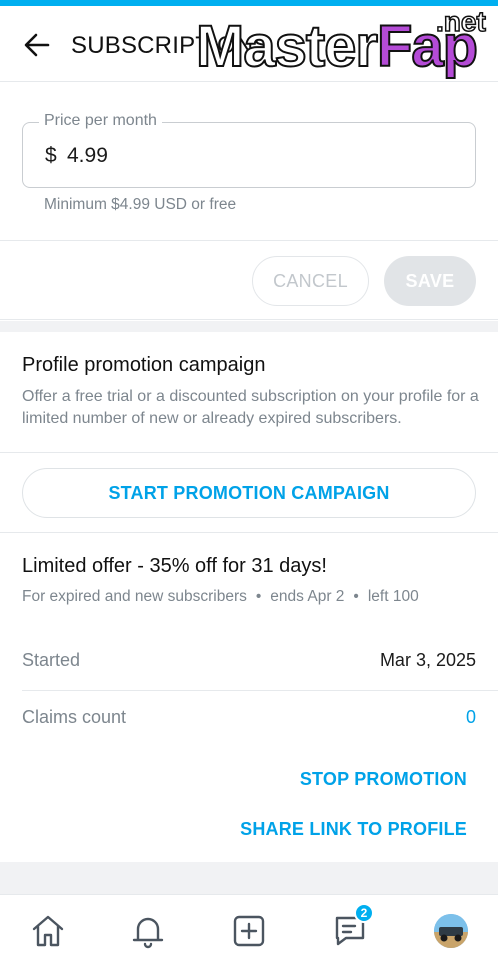  Describe the element at coordinates (249, 281) in the screenshot. I see `form-actions: CANCEL SAVE` at that location.